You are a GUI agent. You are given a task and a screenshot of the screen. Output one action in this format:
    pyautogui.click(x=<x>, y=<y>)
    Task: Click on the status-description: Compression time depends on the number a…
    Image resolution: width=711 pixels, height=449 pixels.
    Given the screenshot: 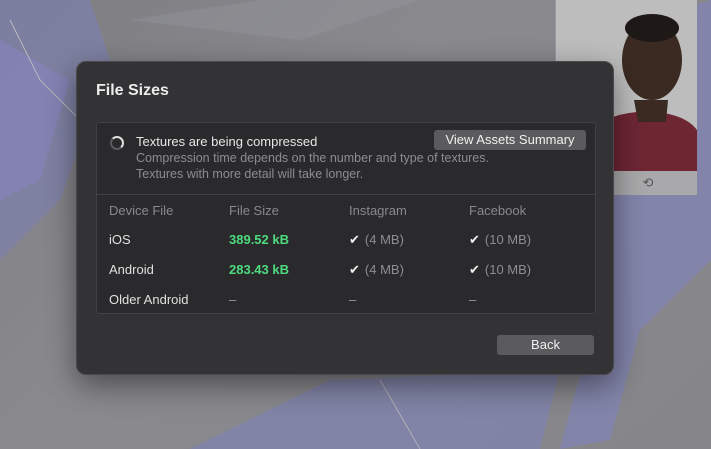 What is the action you would take?
    pyautogui.click(x=312, y=166)
    